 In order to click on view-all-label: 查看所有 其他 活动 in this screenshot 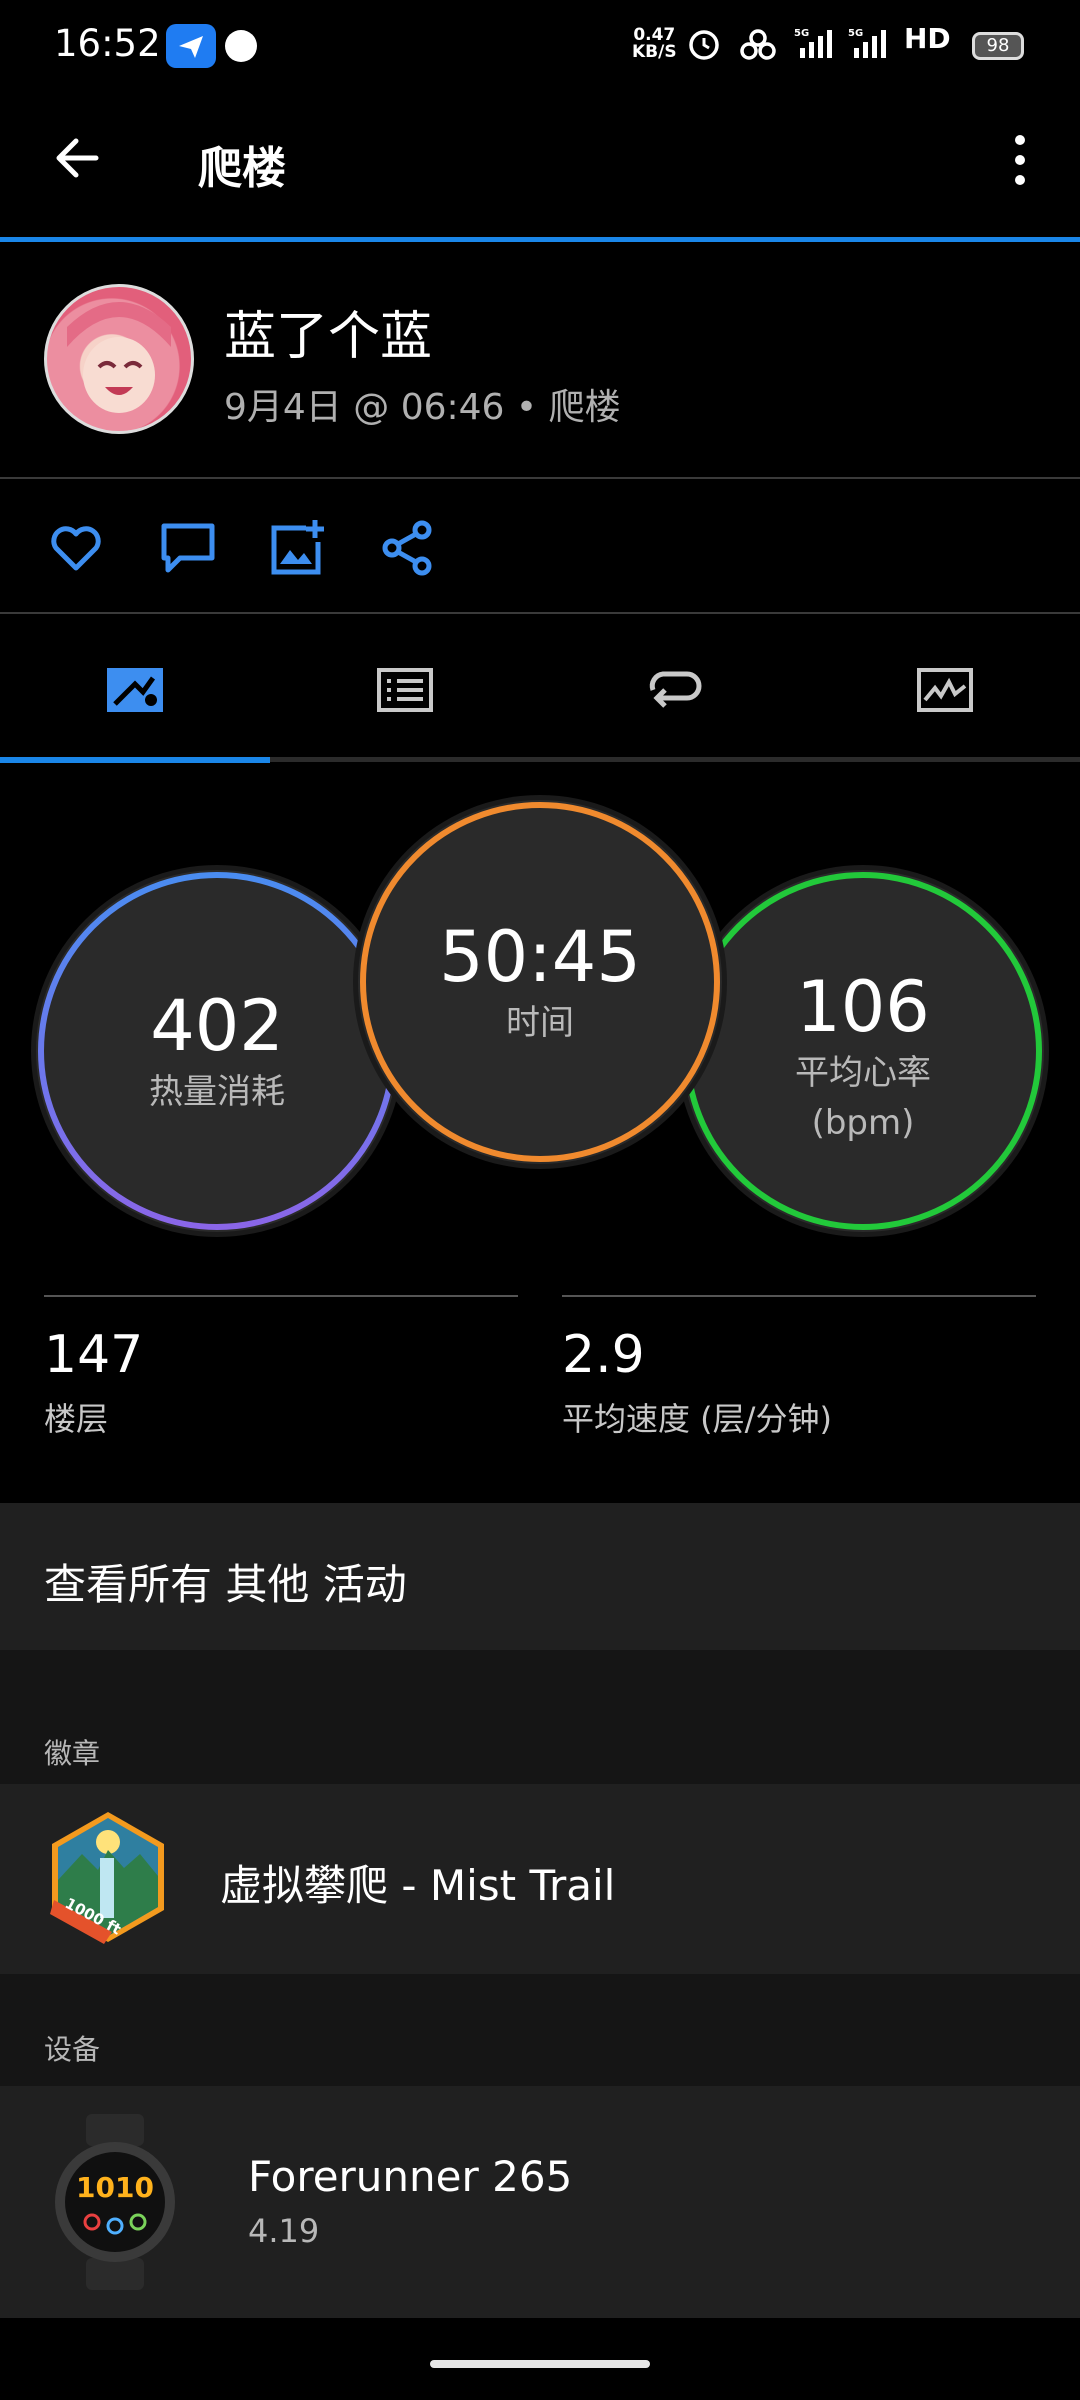, I will do `click(225, 1584)`.